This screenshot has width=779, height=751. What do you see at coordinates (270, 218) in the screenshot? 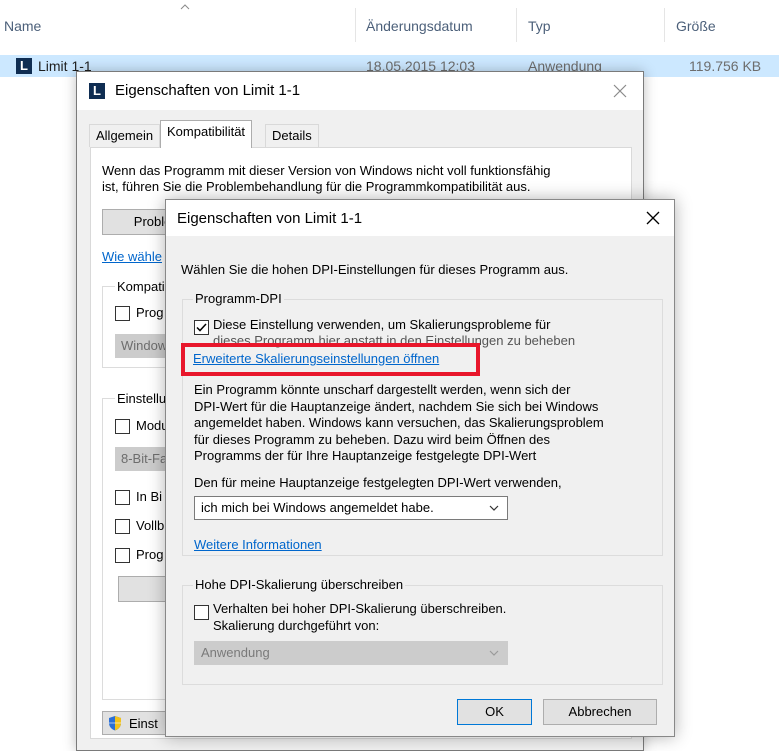
I see `dpi-dialog-title: Eigenschaften von Limit 1-1` at bounding box center [270, 218].